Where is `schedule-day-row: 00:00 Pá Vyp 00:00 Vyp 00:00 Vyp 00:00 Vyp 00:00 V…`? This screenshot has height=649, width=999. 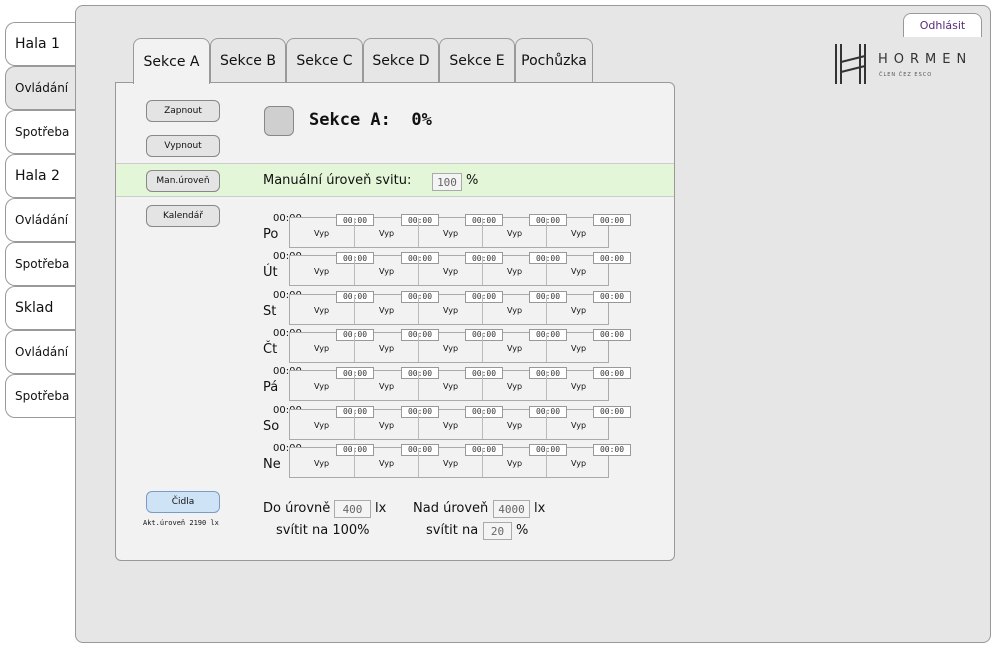 schedule-day-row: 00:00 Pá Vyp 00:00 Vyp 00:00 Vyp 00:00 Vyp 00:00 V… is located at coordinates (443, 385).